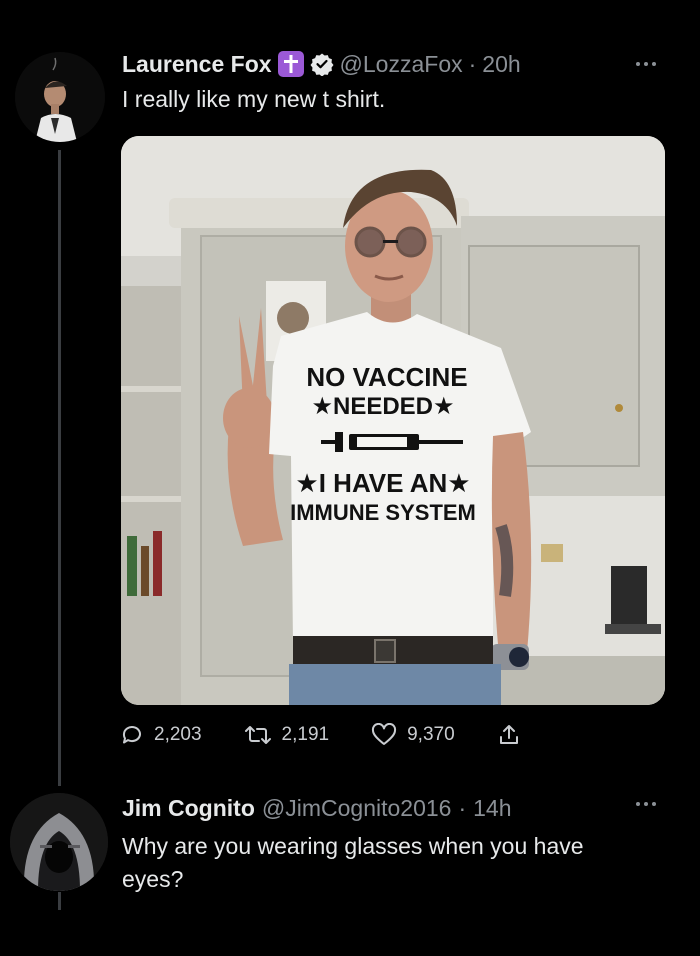 Image resolution: width=700 pixels, height=956 pixels. I want to click on reply-button: 2,203, so click(161, 735).